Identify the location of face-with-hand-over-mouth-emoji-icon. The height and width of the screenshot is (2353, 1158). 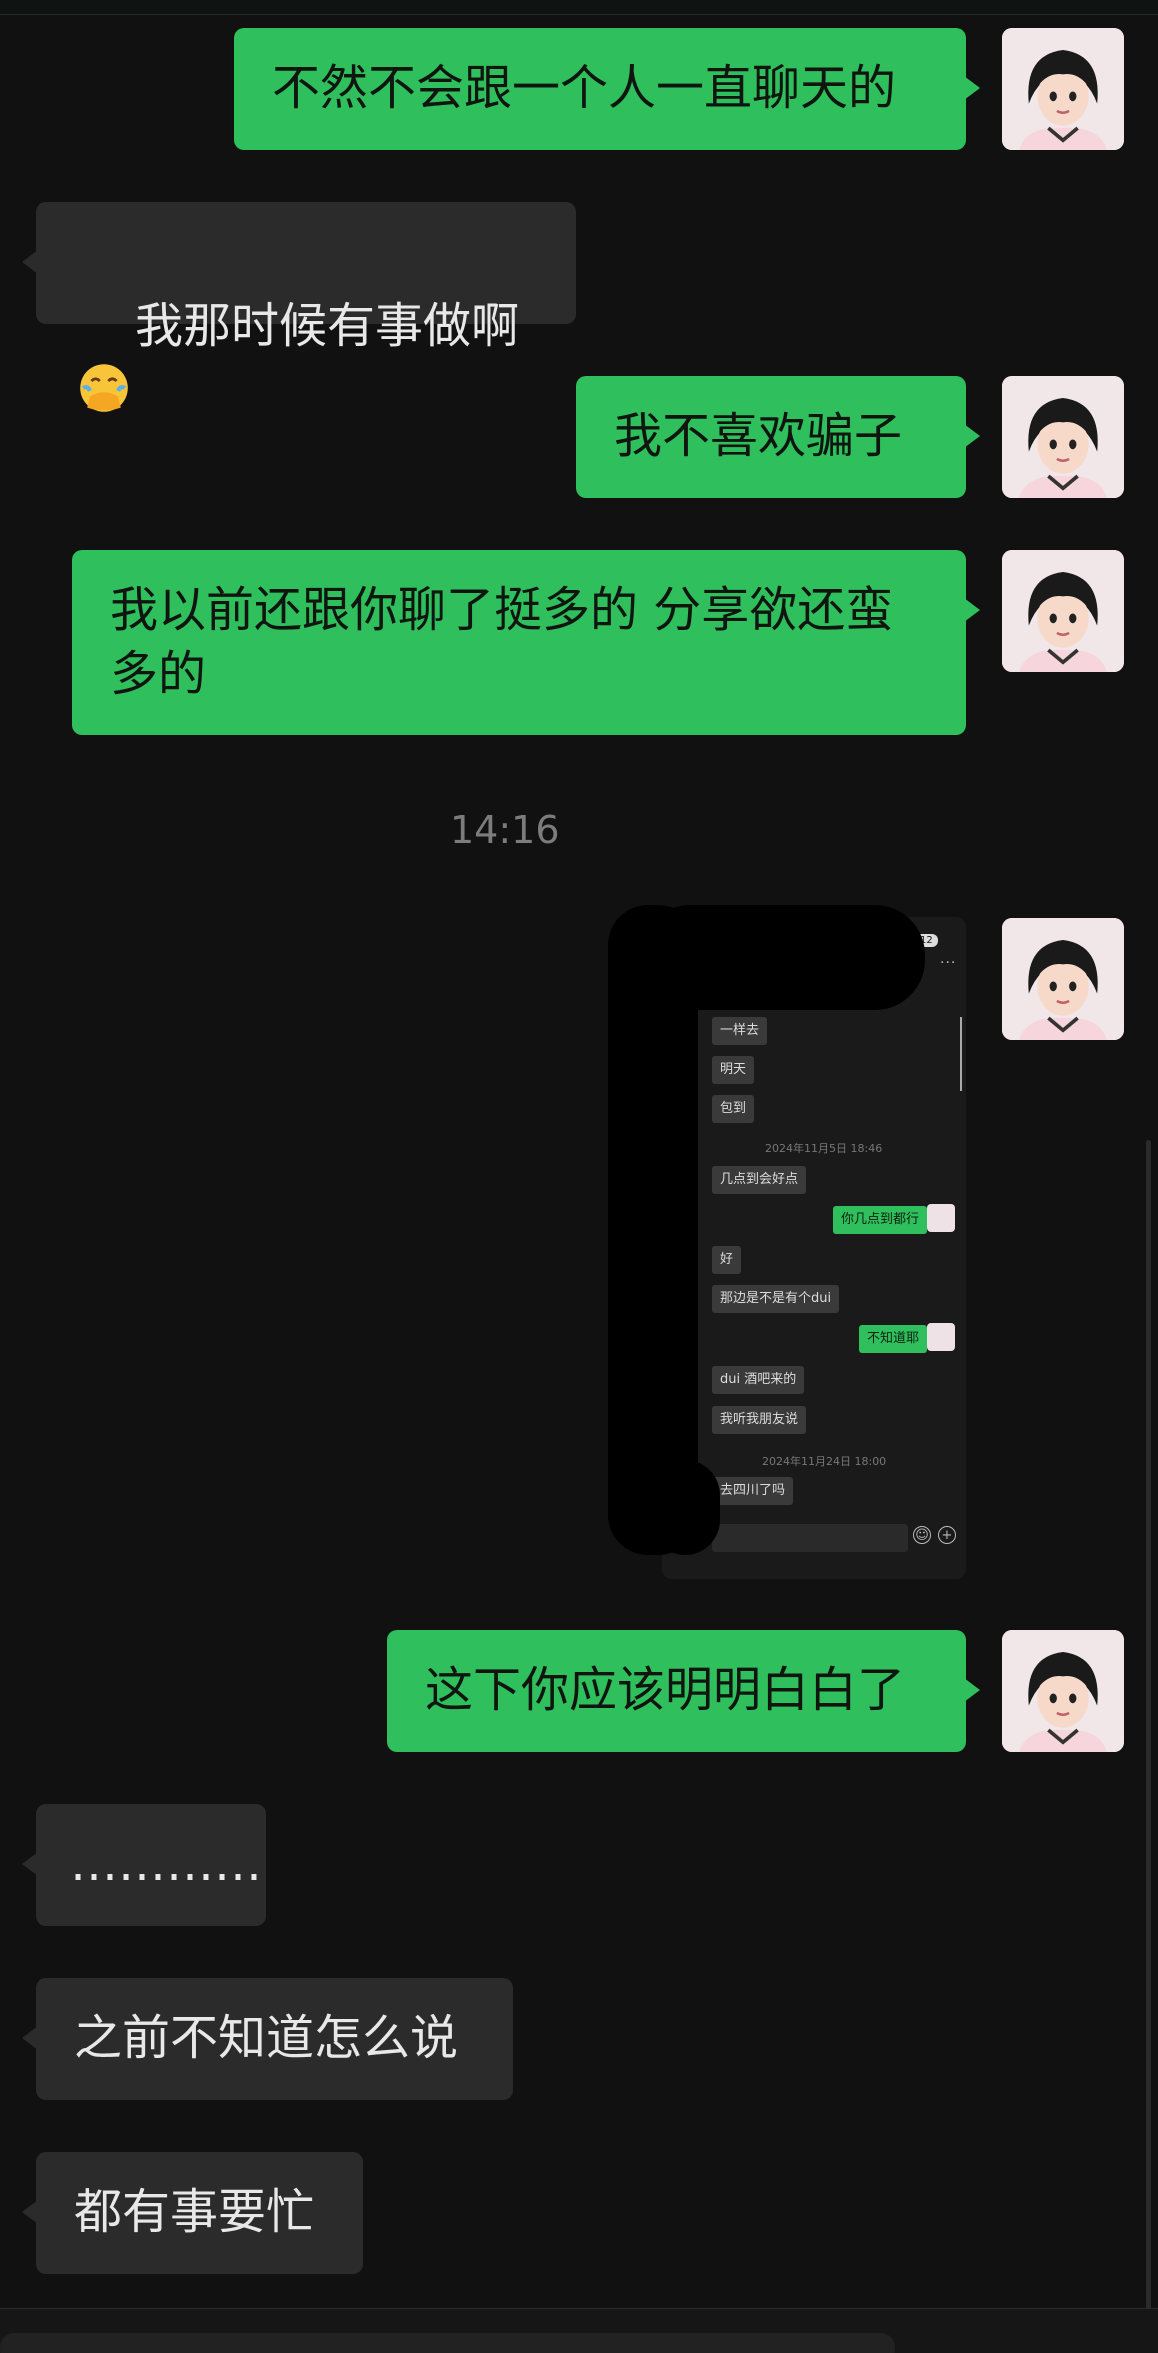
(104, 388).